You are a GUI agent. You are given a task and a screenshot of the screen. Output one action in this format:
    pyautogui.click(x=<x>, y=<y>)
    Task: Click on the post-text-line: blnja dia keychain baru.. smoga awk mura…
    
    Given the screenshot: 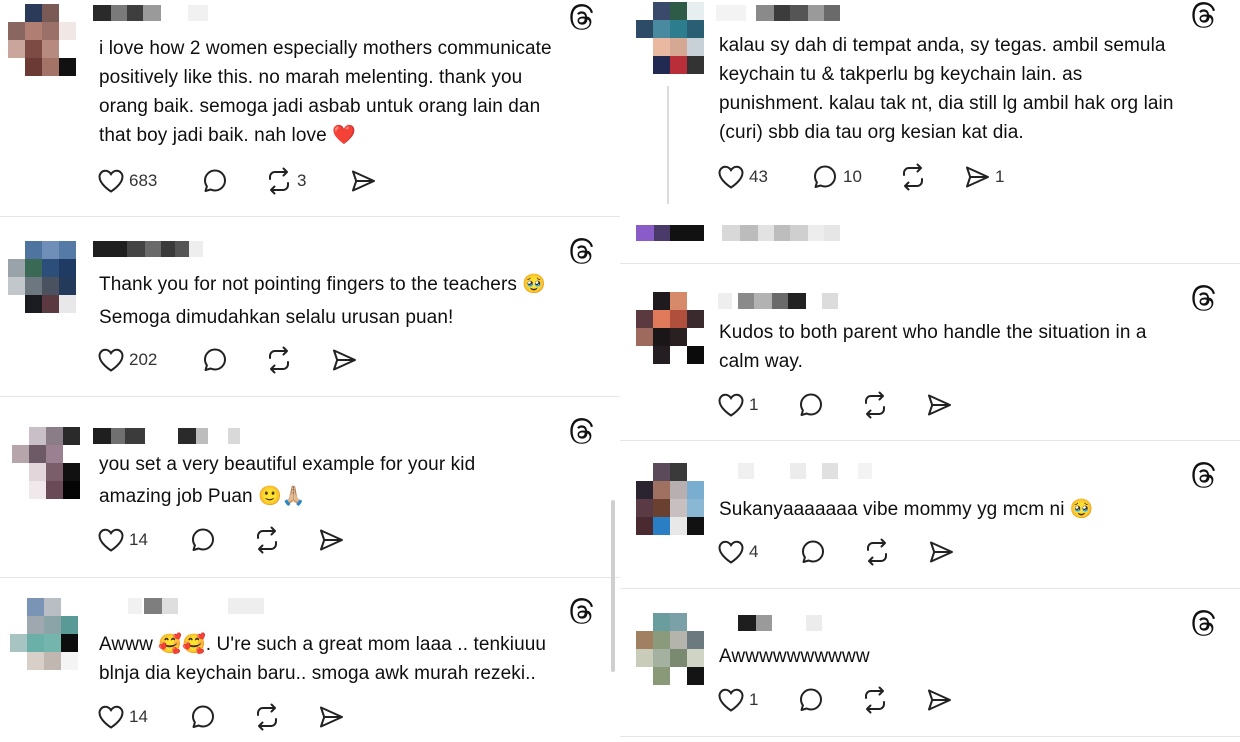 What is the action you would take?
    pyautogui.click(x=317, y=673)
    